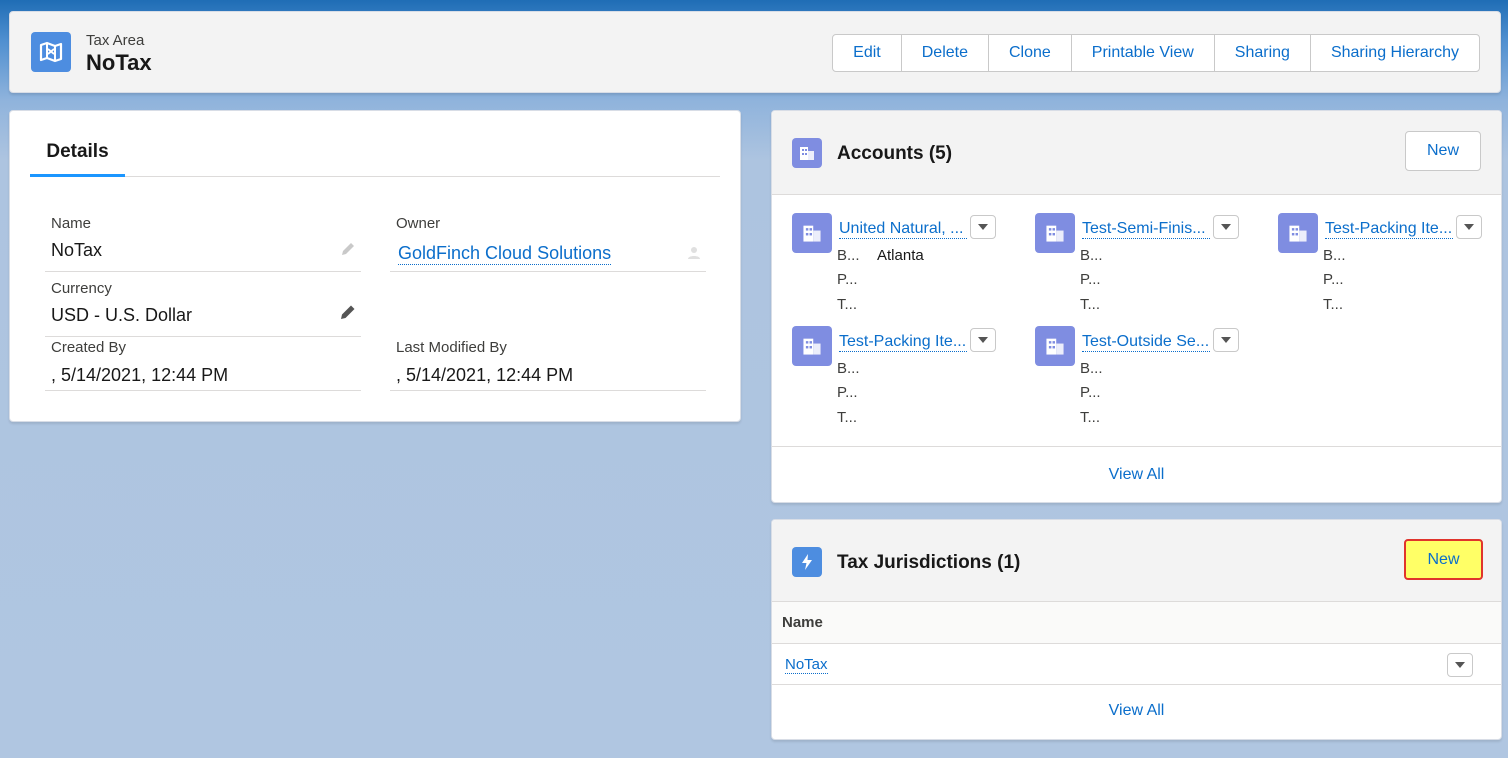  Describe the element at coordinates (1136, 561) in the screenshot. I see `tax-jurisdictions-header: Tax Jurisdictions (1) New` at that location.